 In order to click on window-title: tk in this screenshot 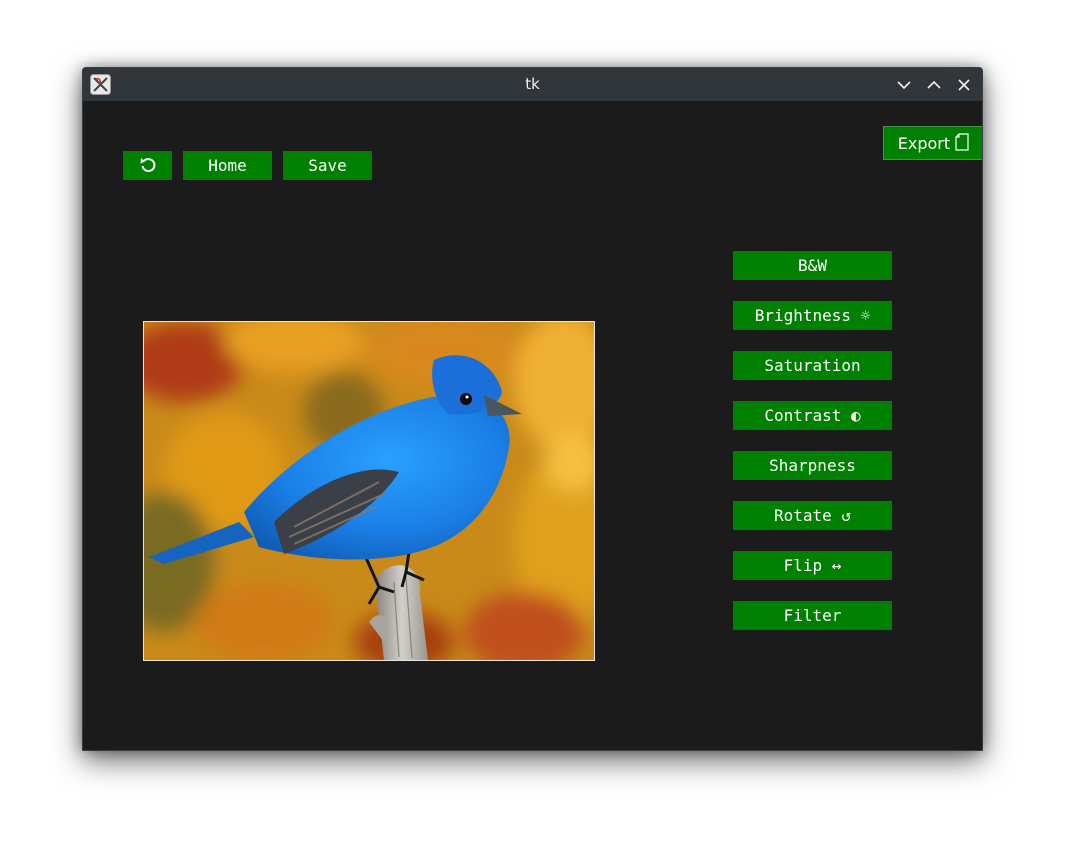, I will do `click(532, 84)`.